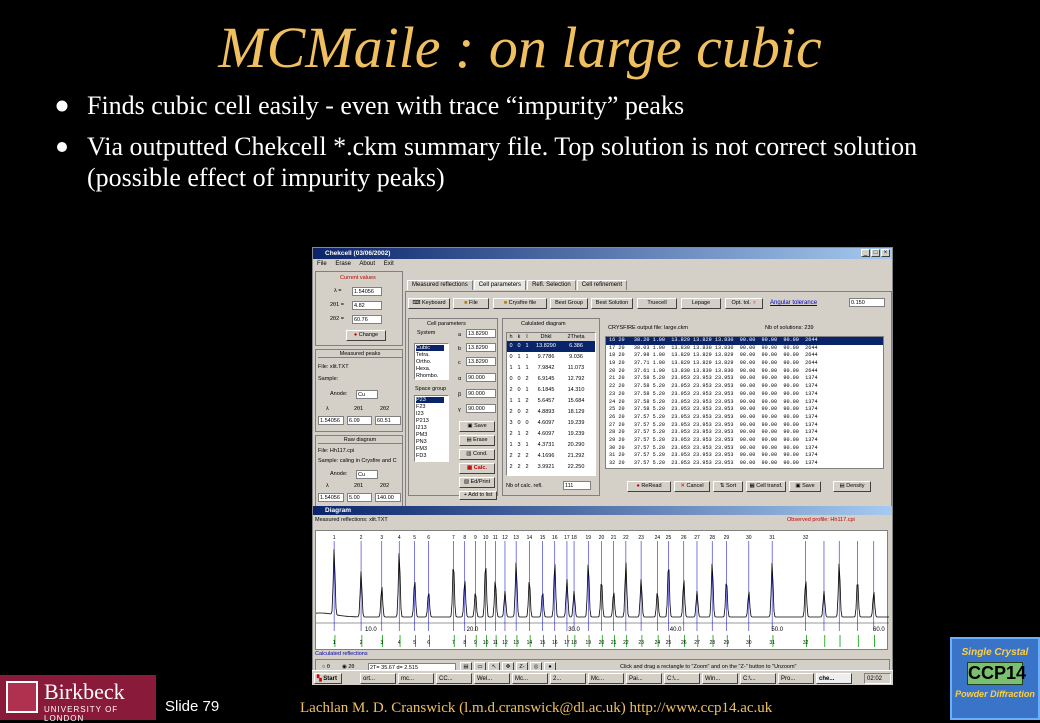 This screenshot has width=1040, height=723. What do you see at coordinates (612, 303) in the screenshot?
I see `best-solution-button: Best Solution` at bounding box center [612, 303].